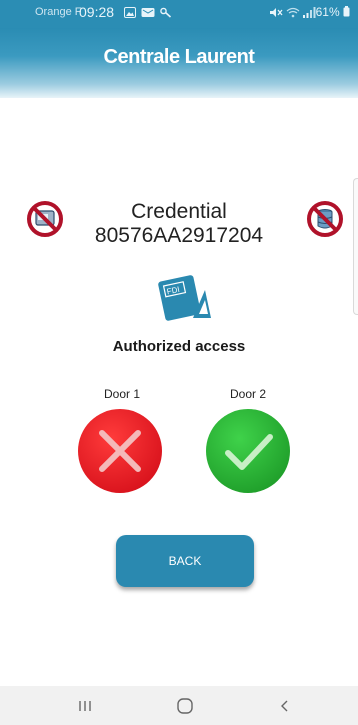 The height and width of the screenshot is (725, 358). I want to click on navigation-bar, so click(179, 705).